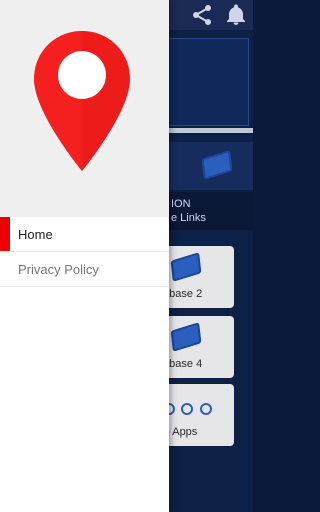 The height and width of the screenshot is (512, 320). What do you see at coordinates (236, 15) in the screenshot?
I see `bell-icon` at bounding box center [236, 15].